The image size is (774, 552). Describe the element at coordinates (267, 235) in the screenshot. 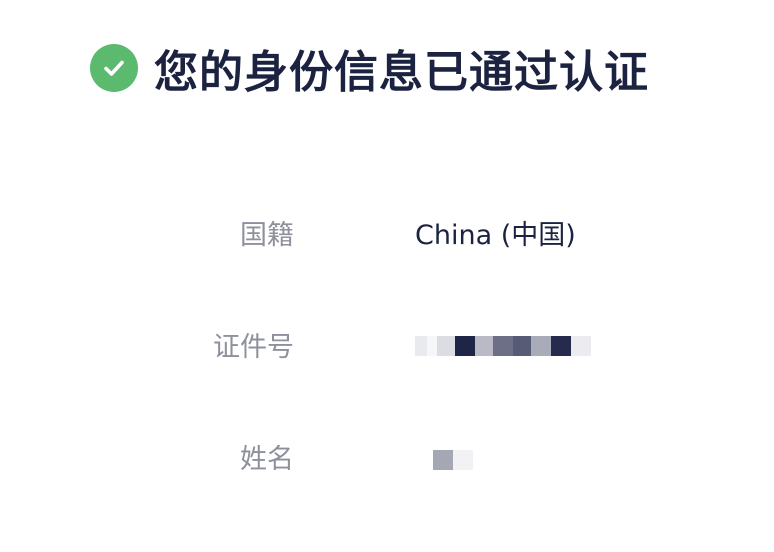

I see `nationality-label: 国籍` at that location.